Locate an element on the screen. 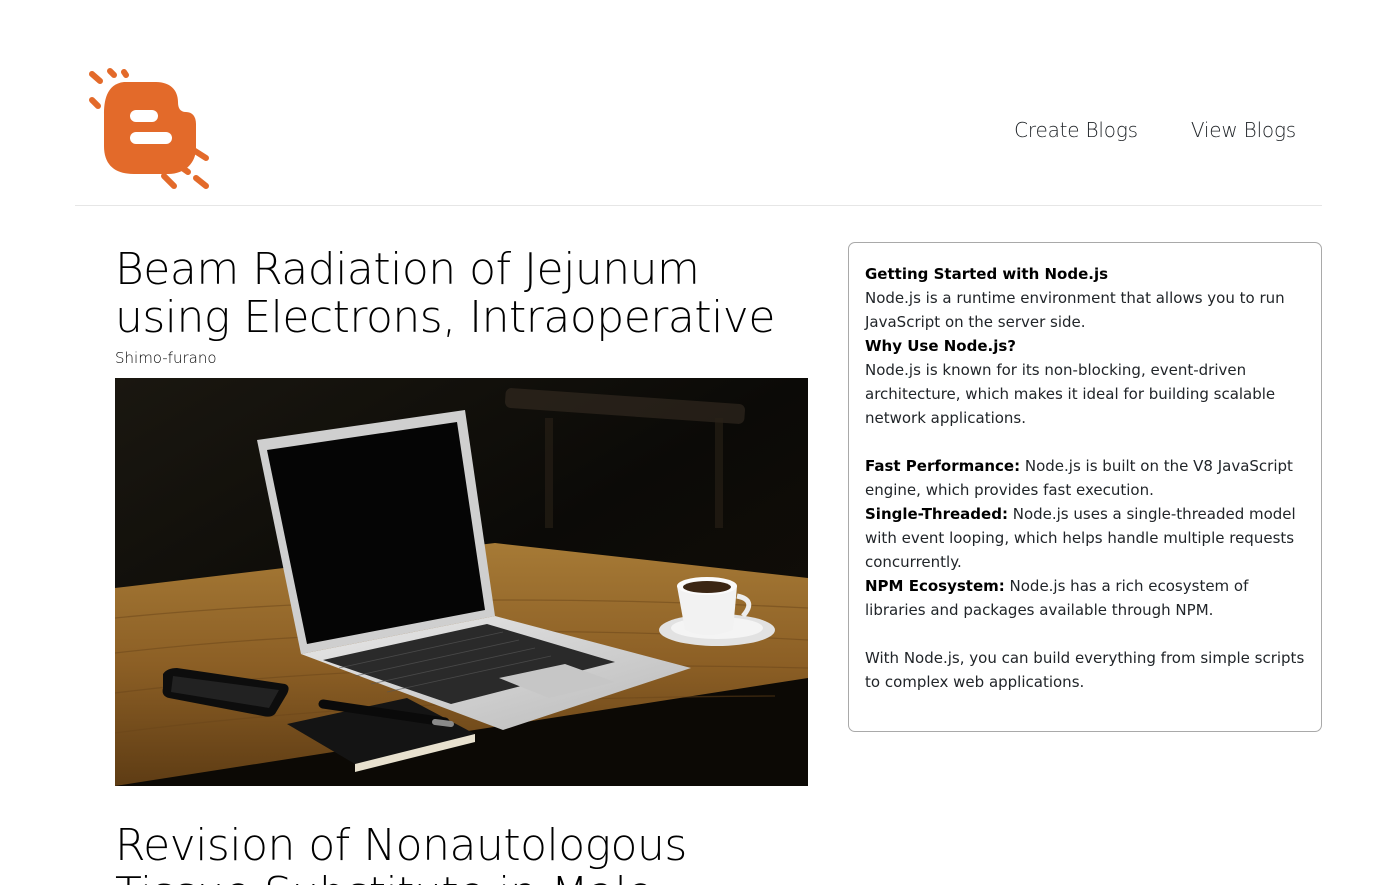  nav-create-blogs-link: Create Blogs is located at coordinates (1076, 130).